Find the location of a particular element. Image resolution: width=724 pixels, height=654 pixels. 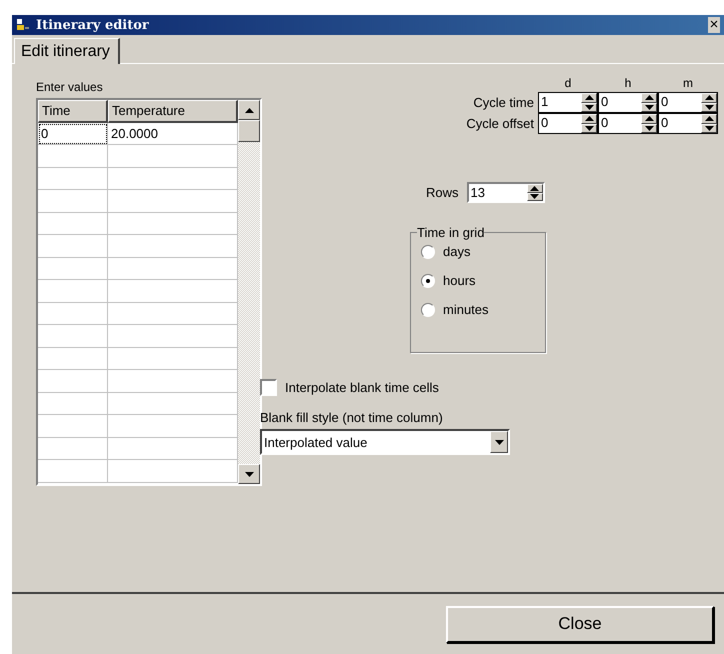

scrollbar is located at coordinates (249, 292).